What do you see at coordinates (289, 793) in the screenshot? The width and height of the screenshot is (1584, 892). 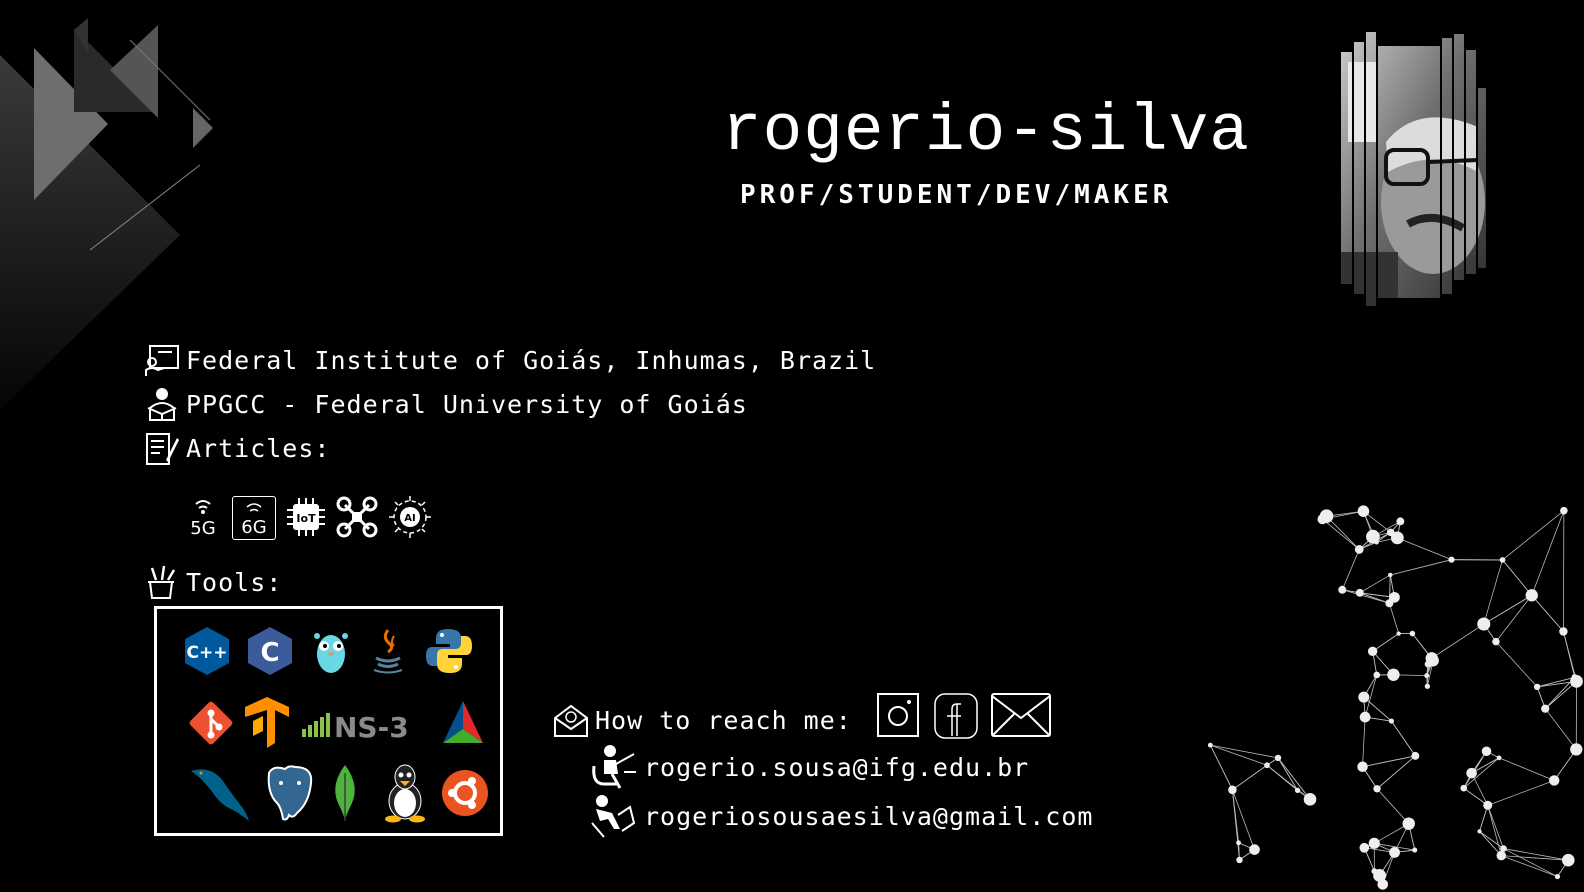 I see `postgresql-icon` at bounding box center [289, 793].